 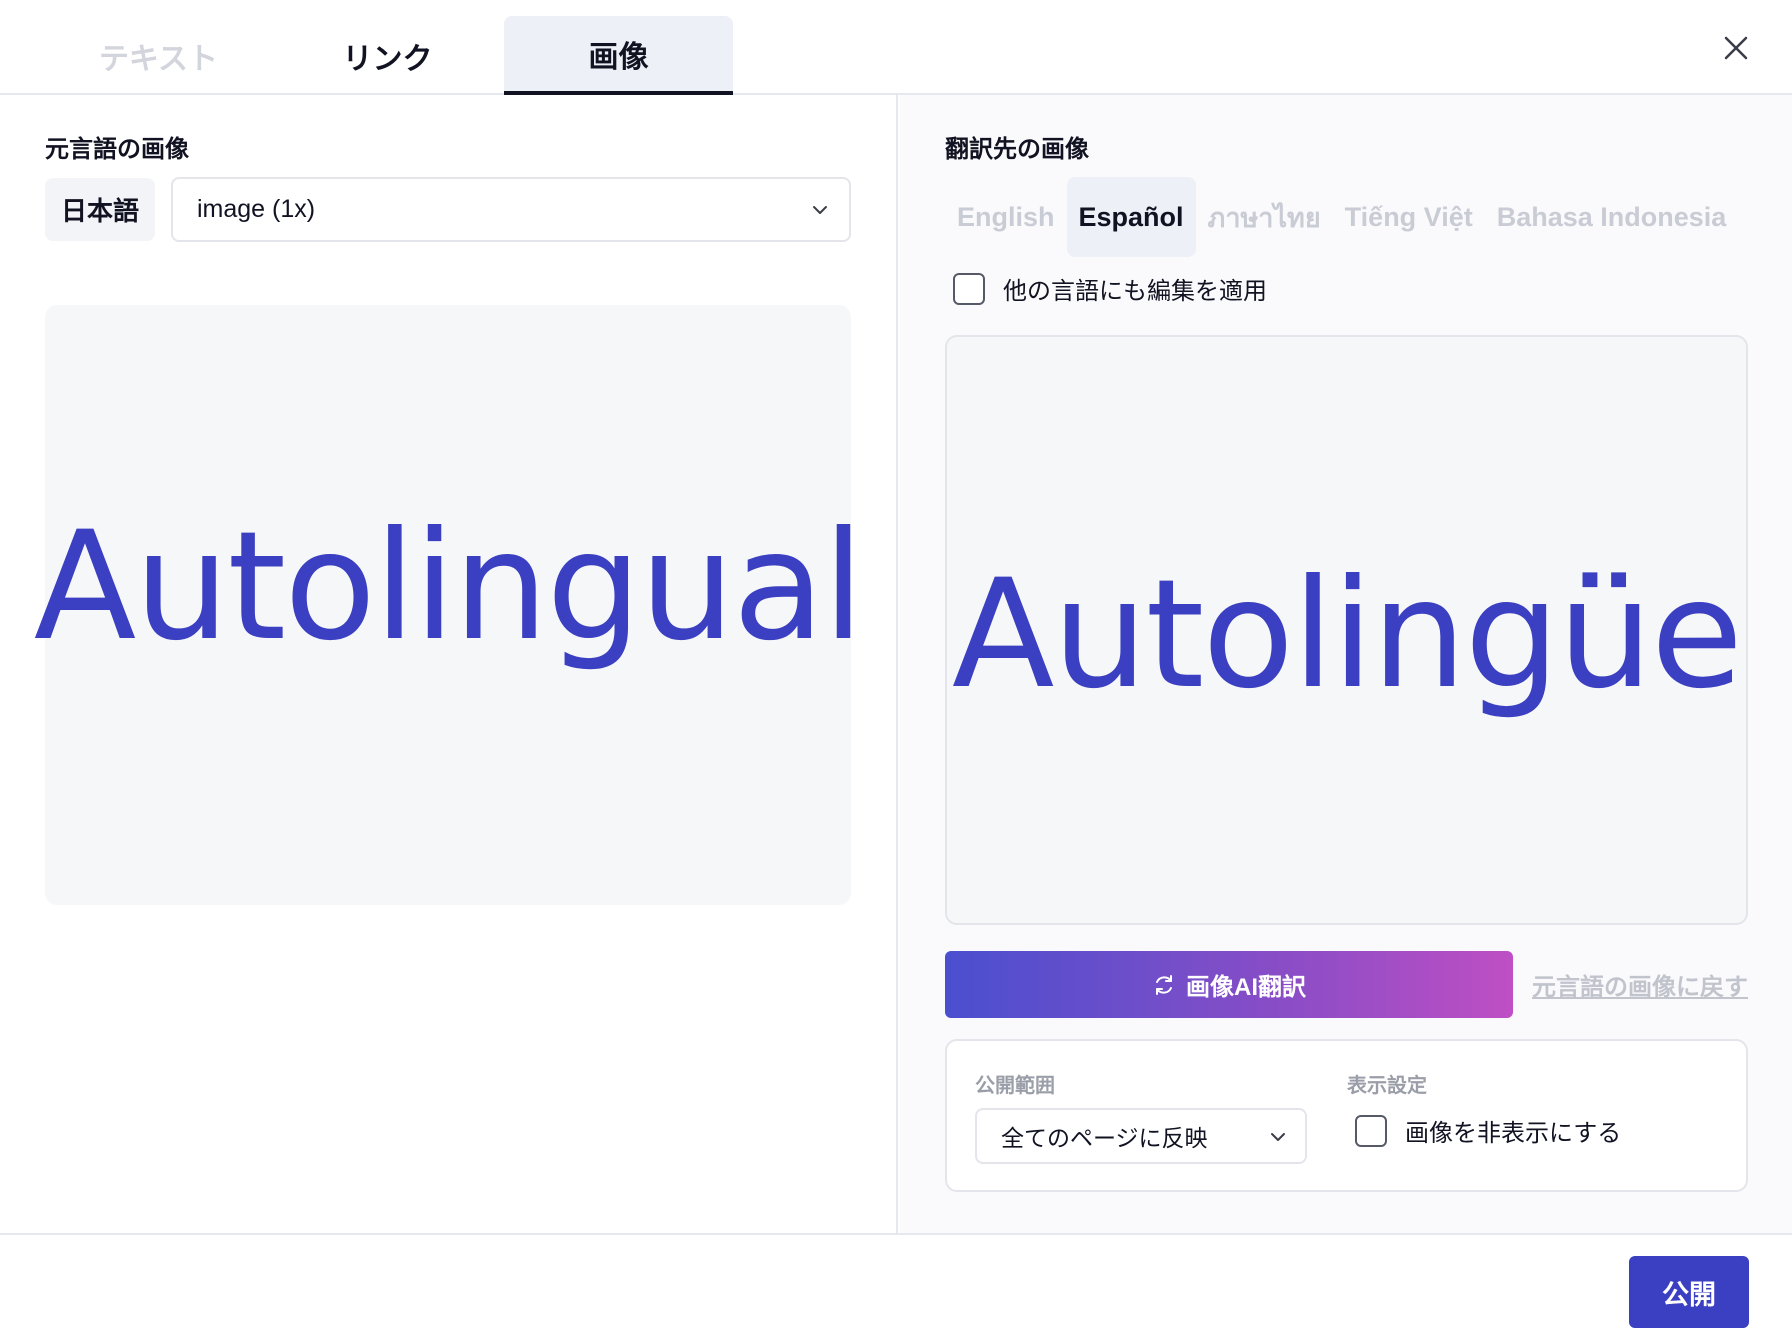 I want to click on tab-image: 画像, so click(x=618, y=55).